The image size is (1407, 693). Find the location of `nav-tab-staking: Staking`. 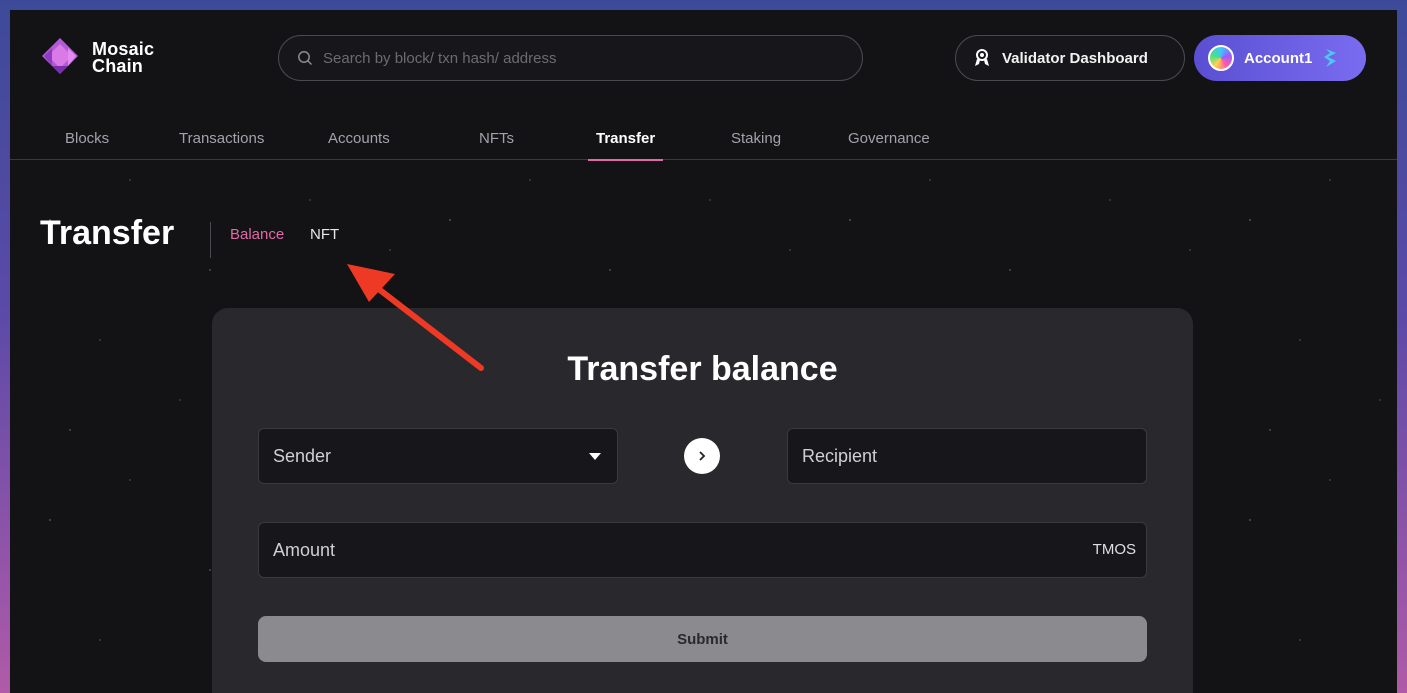

nav-tab-staking: Staking is located at coordinates (756, 145).